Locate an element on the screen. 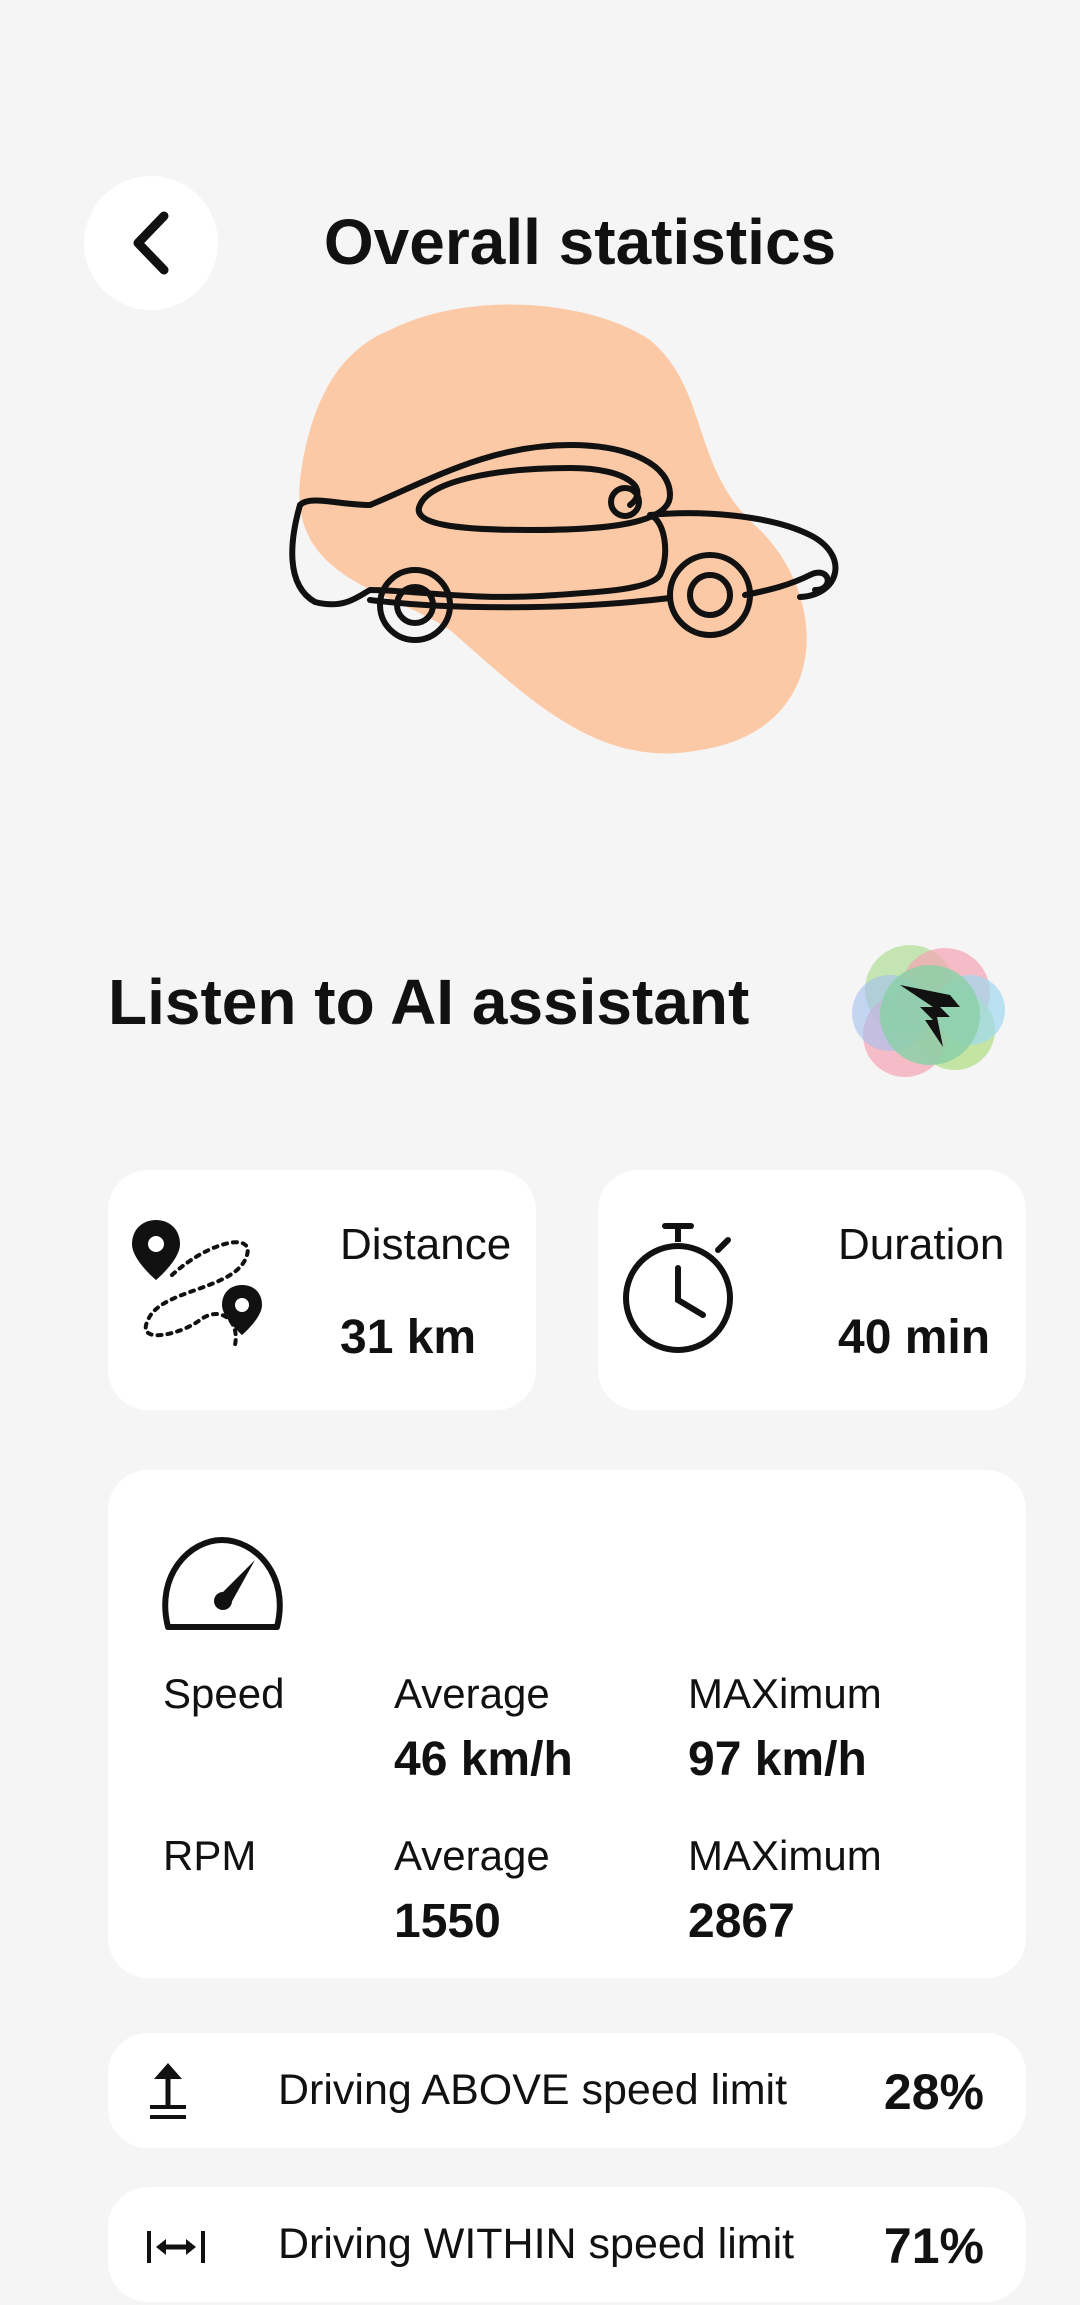 This screenshot has width=1080, height=2305. stopwatch-icon is located at coordinates (678, 1288).